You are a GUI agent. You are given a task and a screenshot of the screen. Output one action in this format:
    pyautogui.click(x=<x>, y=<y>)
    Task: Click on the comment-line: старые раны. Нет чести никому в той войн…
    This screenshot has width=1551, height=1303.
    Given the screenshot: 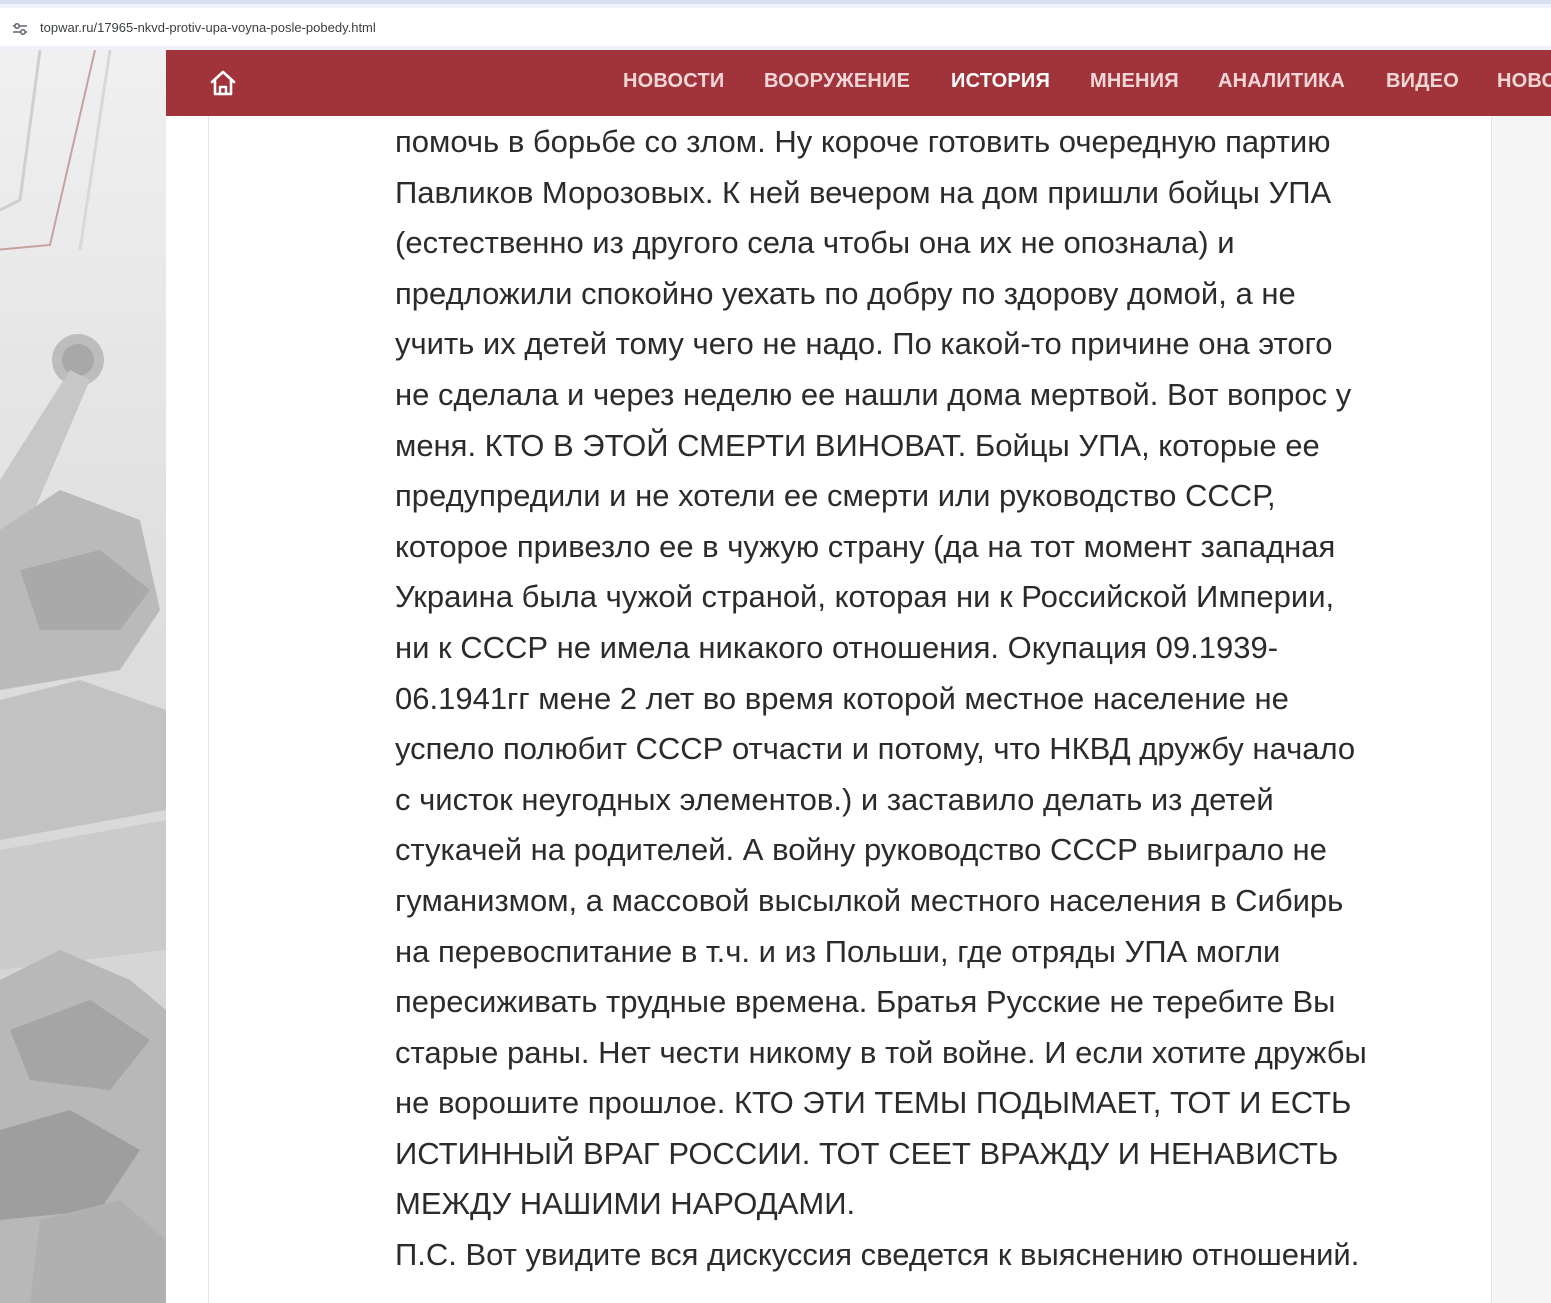 What is the action you would take?
    pyautogui.click(x=881, y=1052)
    